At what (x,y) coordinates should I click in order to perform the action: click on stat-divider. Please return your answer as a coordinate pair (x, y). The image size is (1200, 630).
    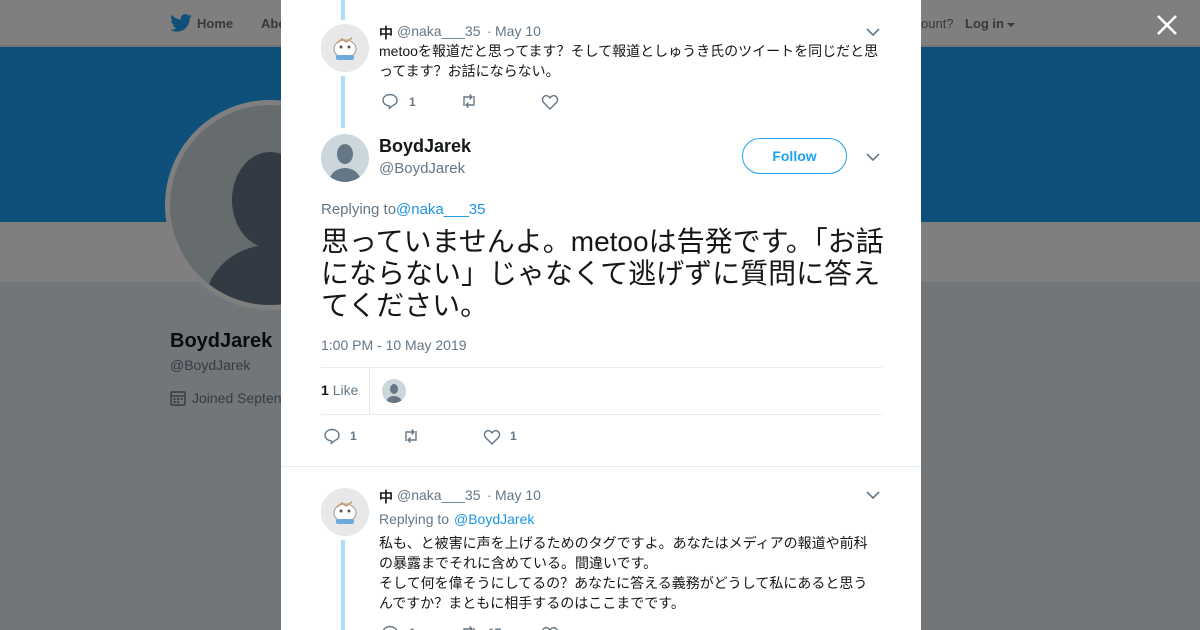
    Looking at the image, I should click on (369, 391).